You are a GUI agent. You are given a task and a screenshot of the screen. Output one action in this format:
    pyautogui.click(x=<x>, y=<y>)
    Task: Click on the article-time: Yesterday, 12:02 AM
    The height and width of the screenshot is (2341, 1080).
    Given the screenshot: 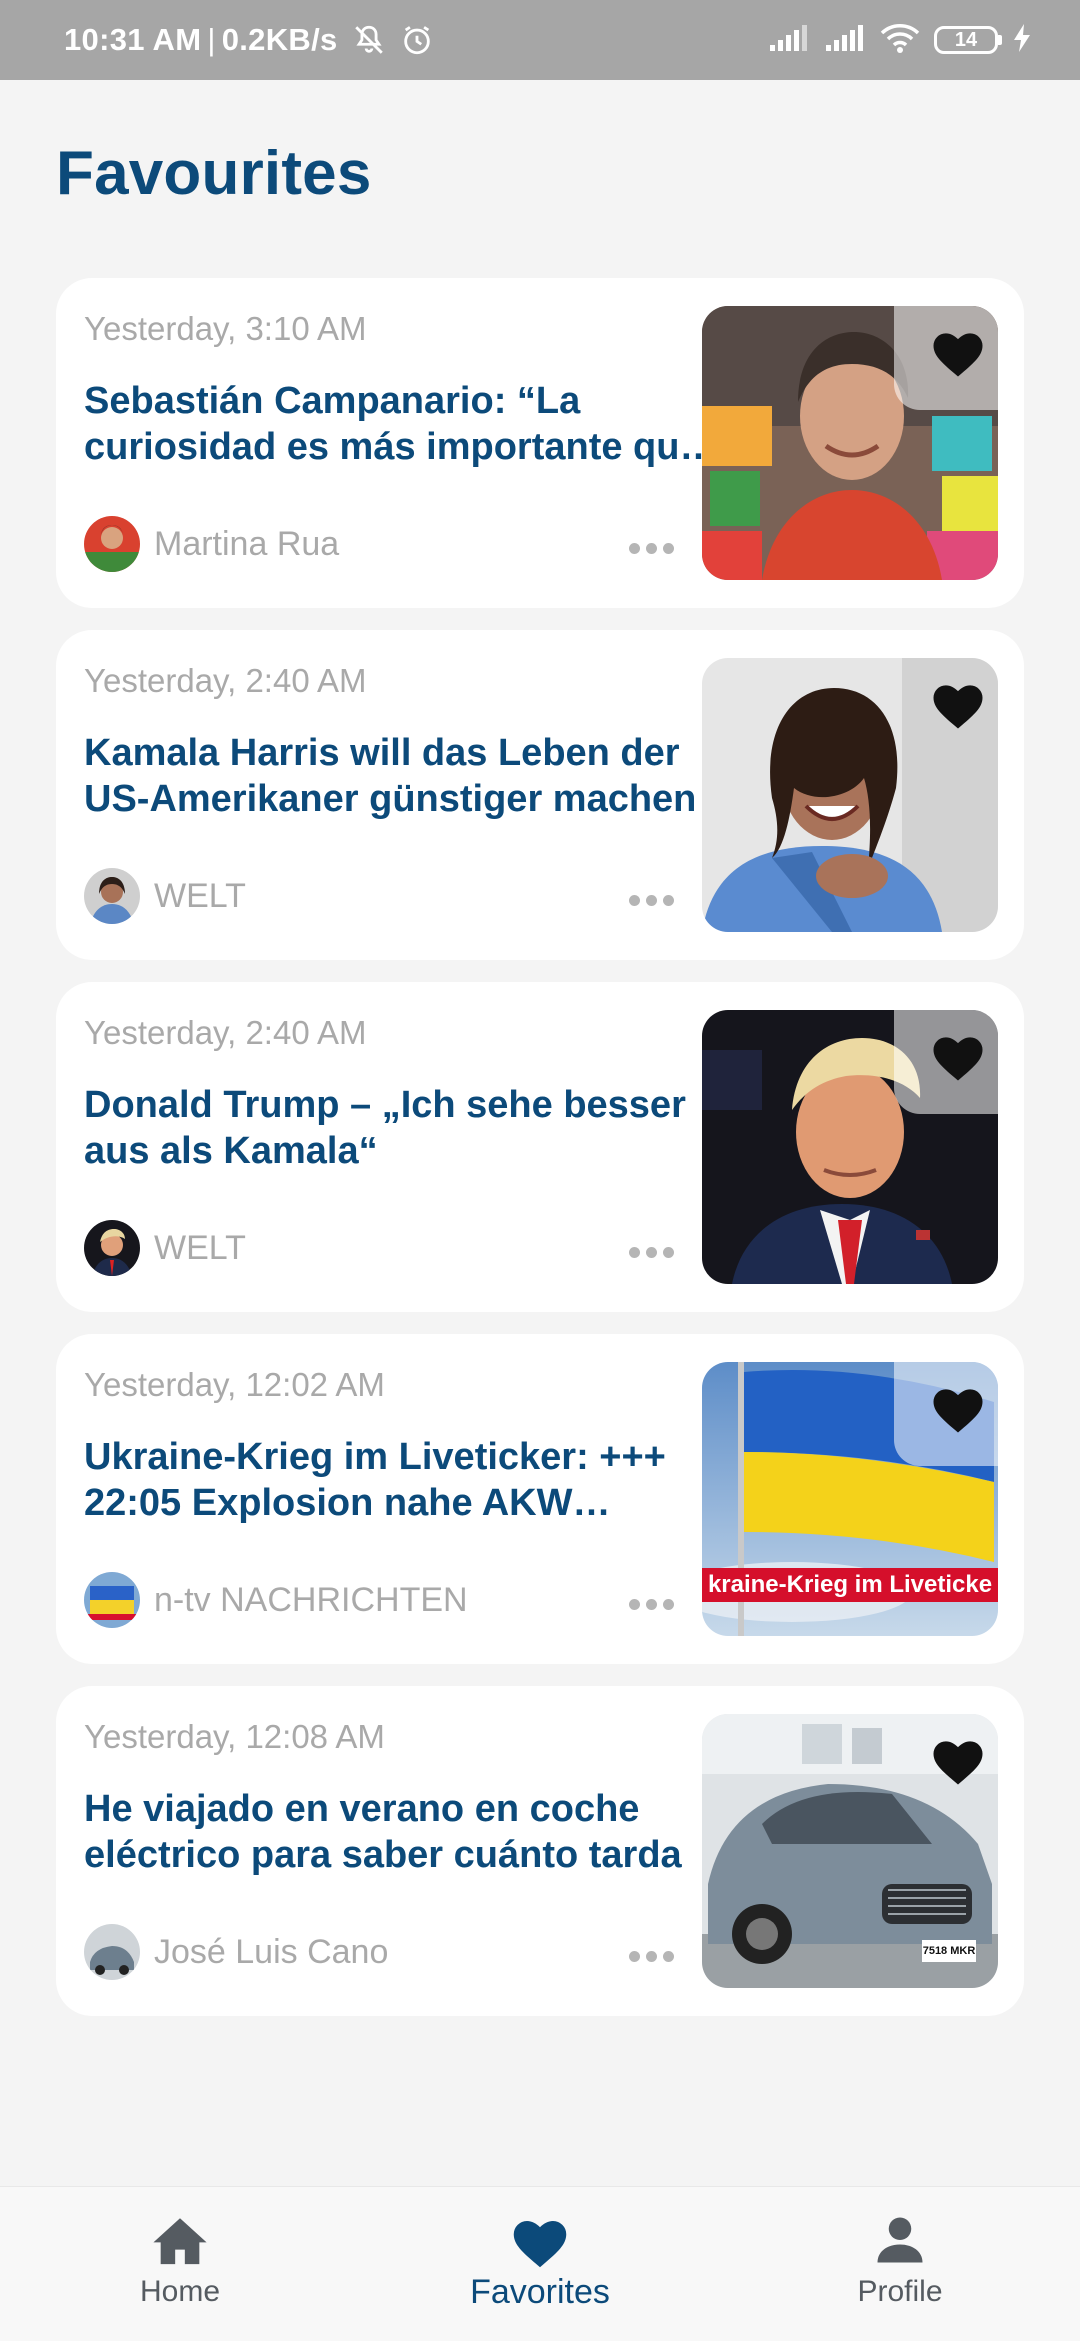 What is the action you would take?
    pyautogui.click(x=234, y=1384)
    